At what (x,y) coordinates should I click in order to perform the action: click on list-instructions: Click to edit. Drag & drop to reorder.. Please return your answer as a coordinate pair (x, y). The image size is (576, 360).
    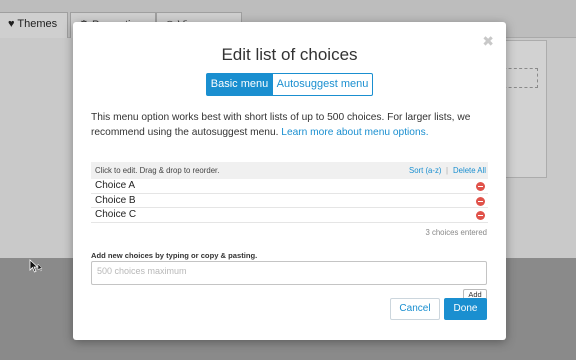
    Looking at the image, I should click on (157, 170).